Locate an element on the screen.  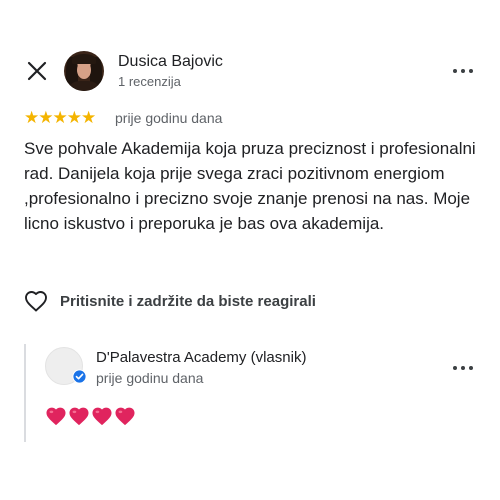
reviewer-review-count: 1 recenzija is located at coordinates (149, 81).